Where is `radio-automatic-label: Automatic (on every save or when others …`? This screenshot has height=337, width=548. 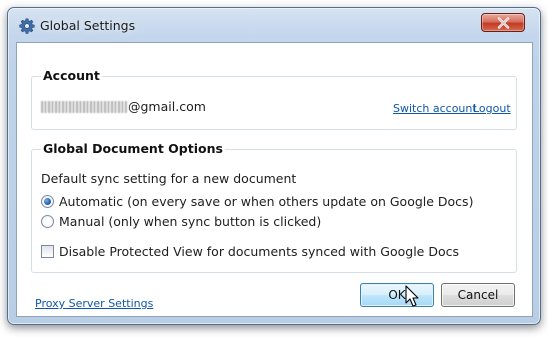 radio-automatic-label: Automatic (on every save or when others … is located at coordinates (266, 201).